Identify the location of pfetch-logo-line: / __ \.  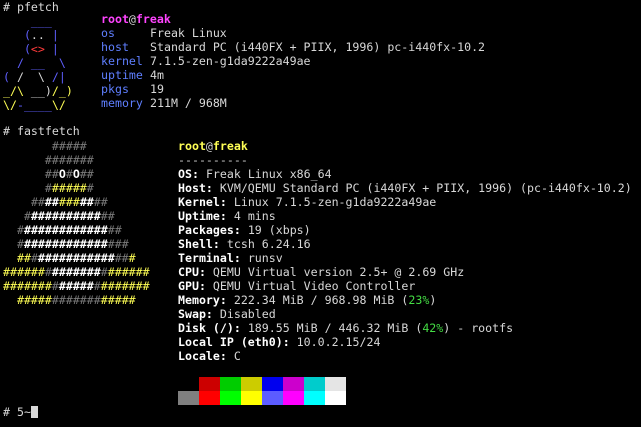
(34, 63).